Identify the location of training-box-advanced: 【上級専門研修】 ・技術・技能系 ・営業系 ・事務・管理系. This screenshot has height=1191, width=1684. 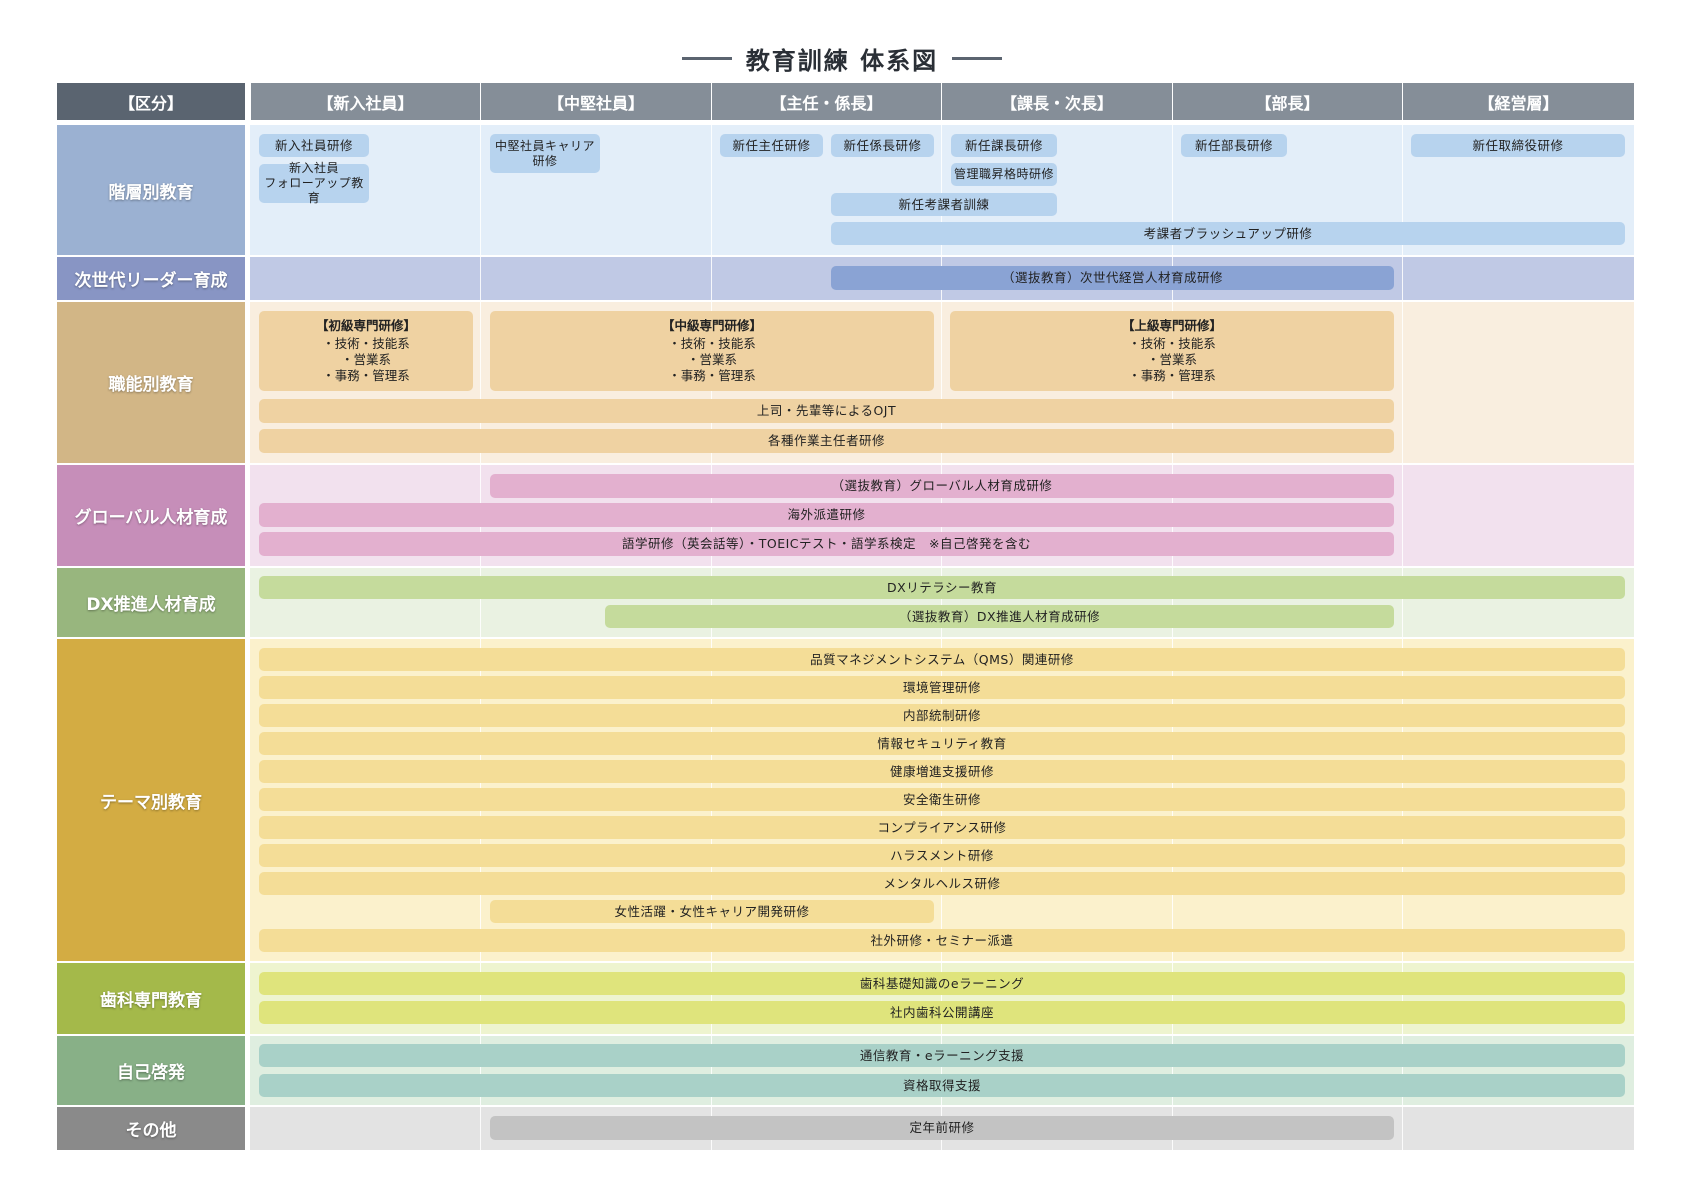
(1172, 351).